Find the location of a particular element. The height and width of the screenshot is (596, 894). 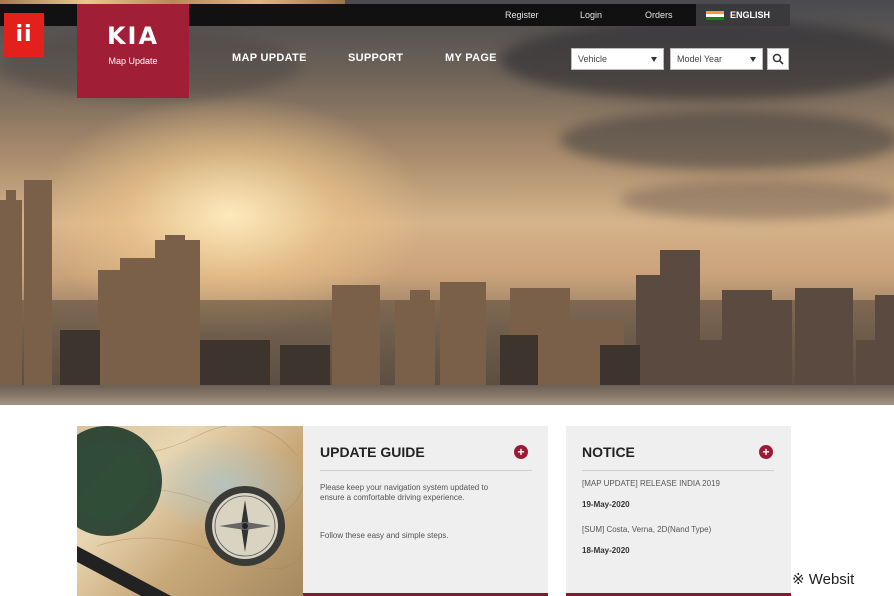

search-icon is located at coordinates (778, 59).